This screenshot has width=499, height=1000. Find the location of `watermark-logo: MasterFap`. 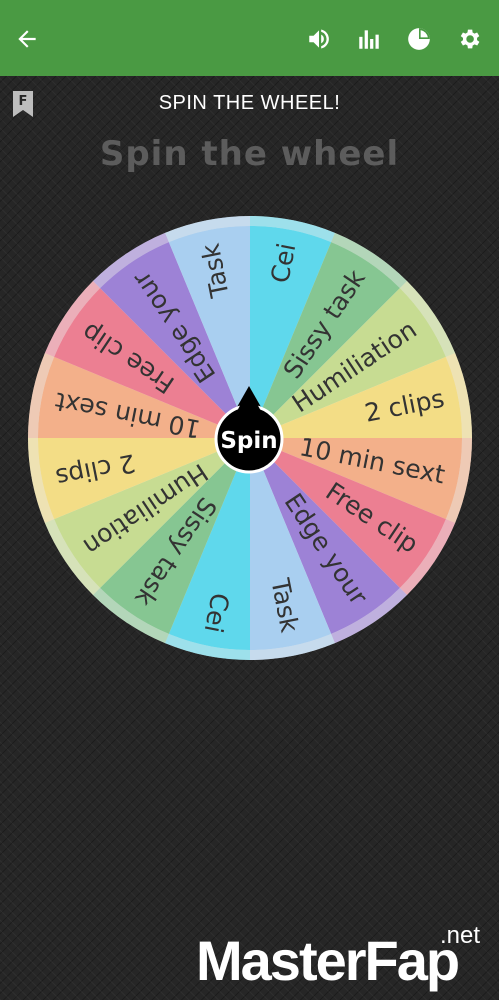

watermark-logo: MasterFap is located at coordinates (328, 960).